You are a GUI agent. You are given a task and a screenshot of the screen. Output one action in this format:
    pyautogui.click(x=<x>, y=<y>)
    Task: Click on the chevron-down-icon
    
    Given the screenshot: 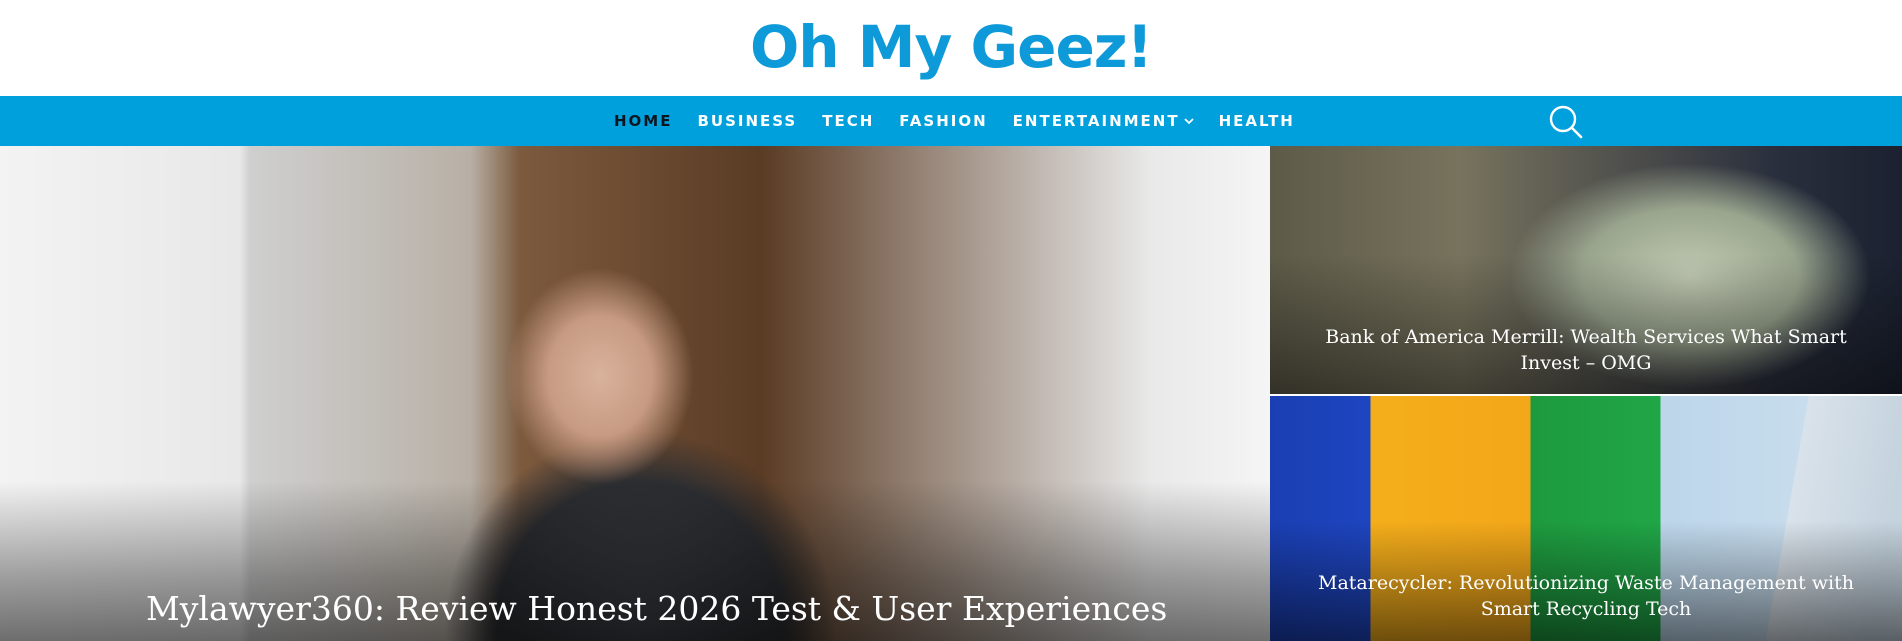 What is the action you would take?
    pyautogui.click(x=1188, y=121)
    